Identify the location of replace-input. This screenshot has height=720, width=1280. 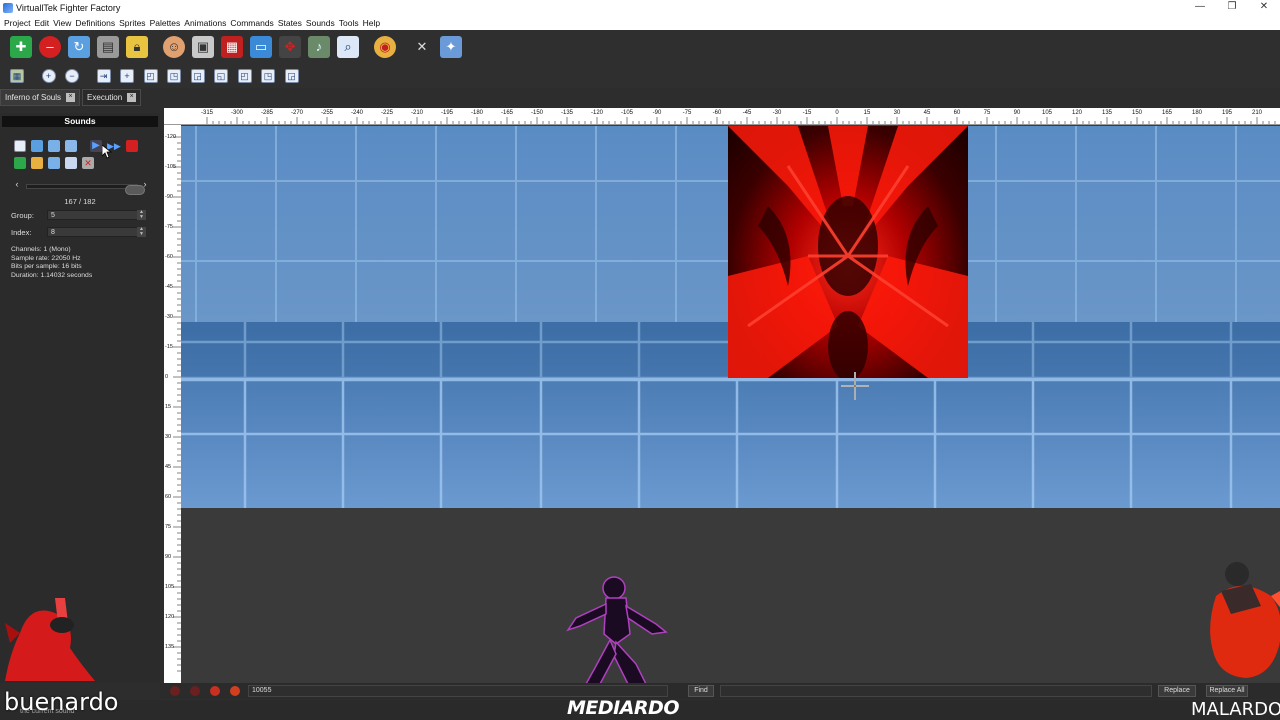
(936, 691).